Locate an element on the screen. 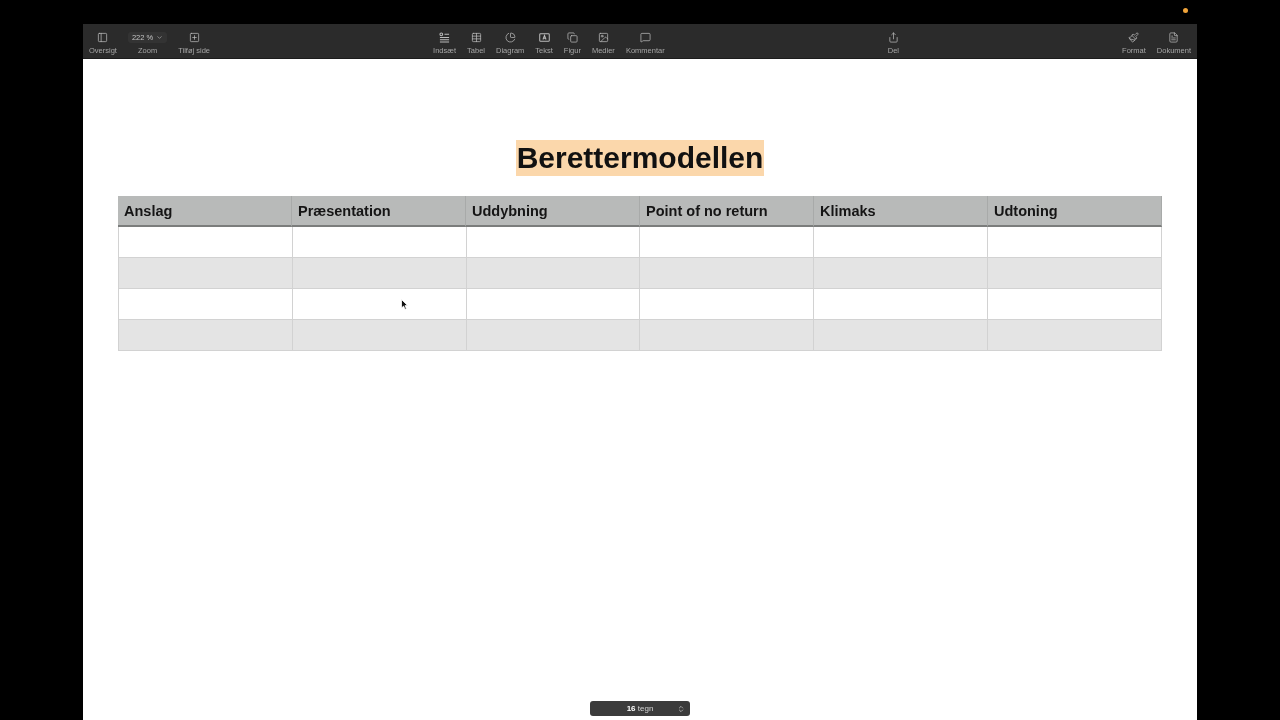  document-title: Berettermodellen is located at coordinates (640, 158).